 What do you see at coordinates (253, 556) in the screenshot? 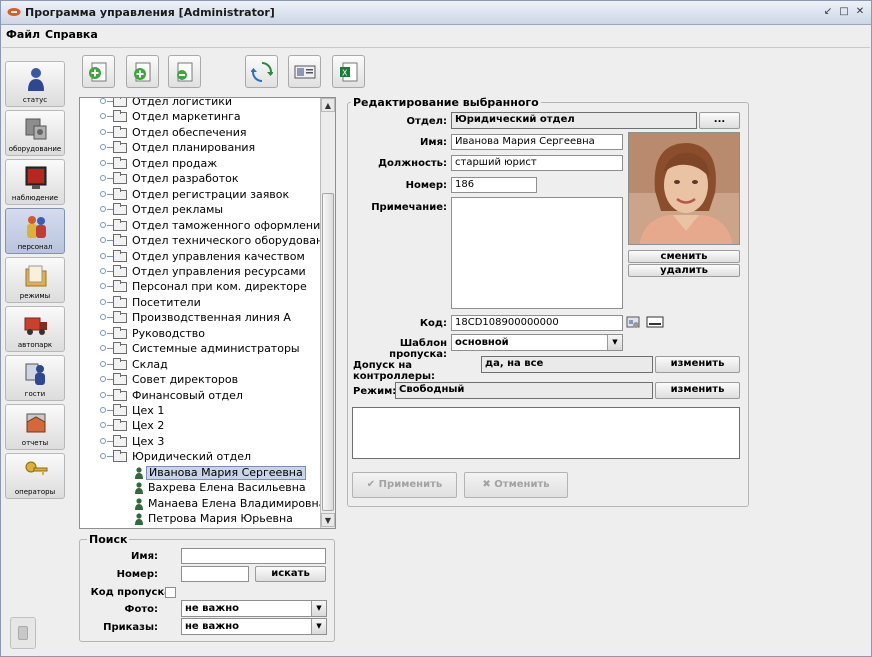
I see `search-name-input` at bounding box center [253, 556].